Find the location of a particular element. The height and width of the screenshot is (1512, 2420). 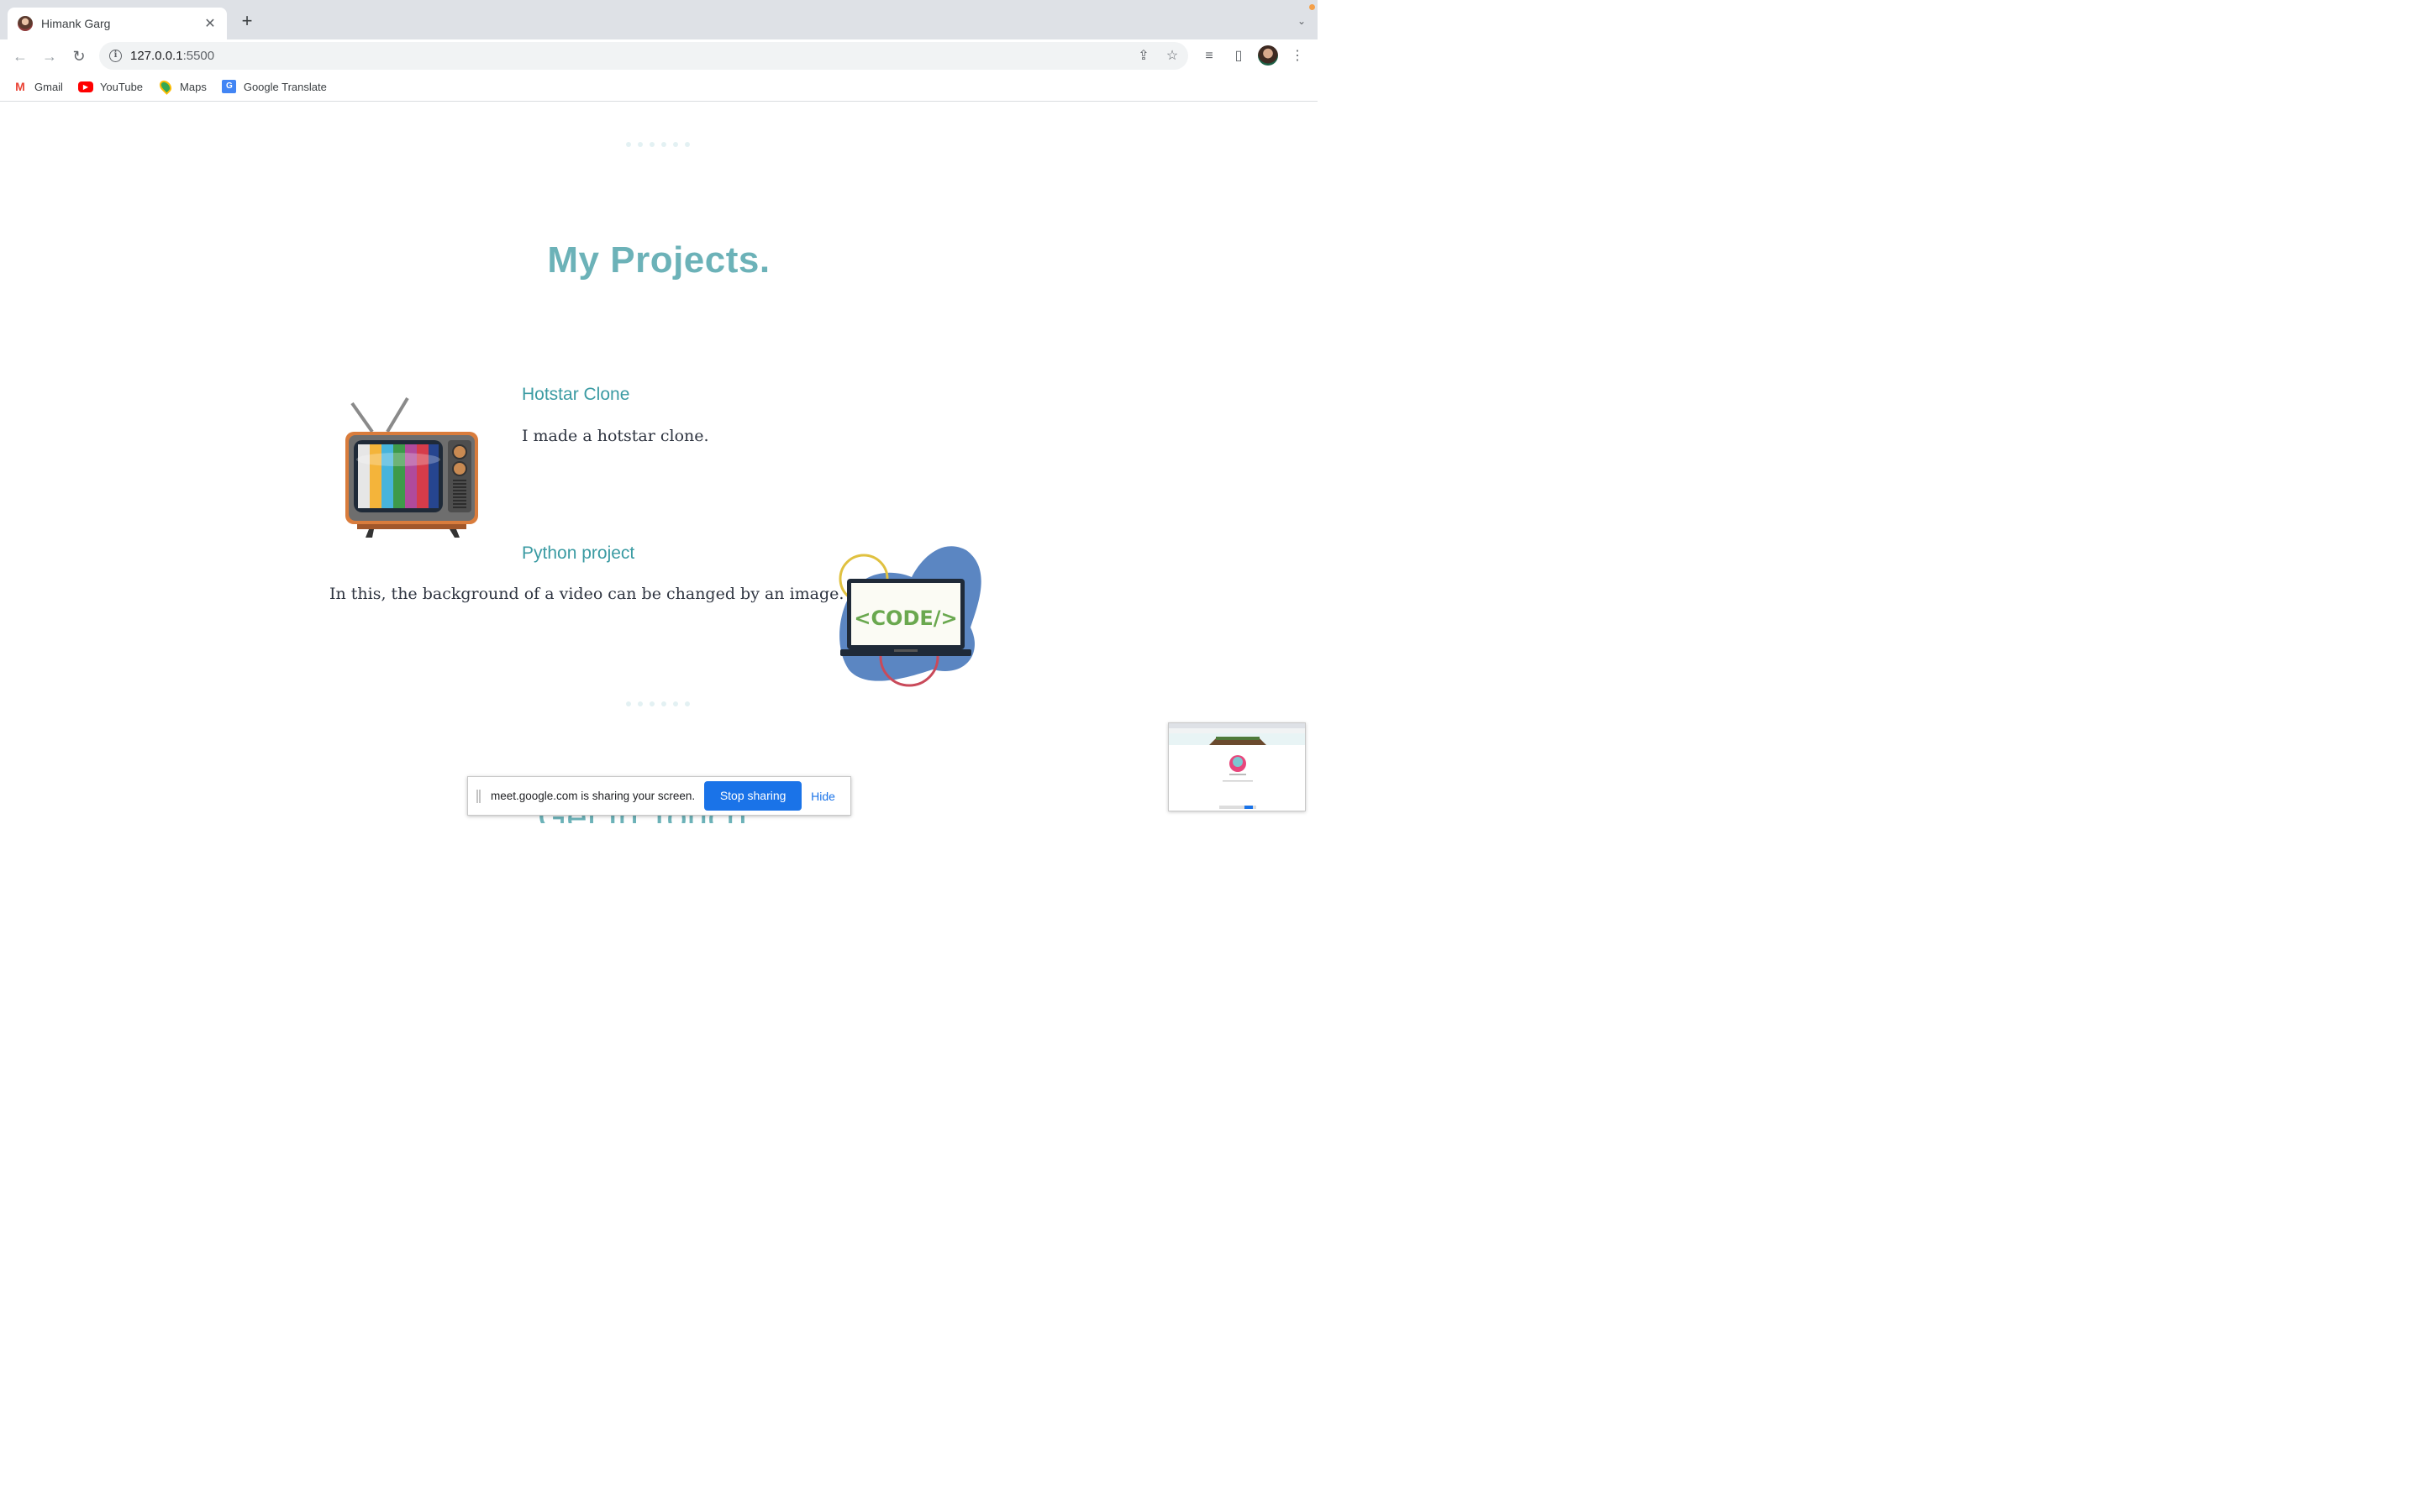

tab-strip: Himank Garg ✕ + ⌄ is located at coordinates (659, 19).